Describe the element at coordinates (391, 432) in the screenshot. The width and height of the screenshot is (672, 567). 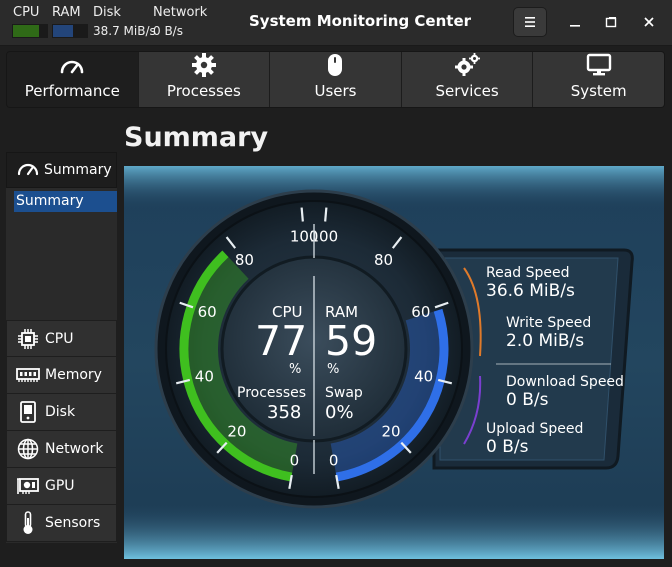
I see `ram-tick-label: 20` at that location.